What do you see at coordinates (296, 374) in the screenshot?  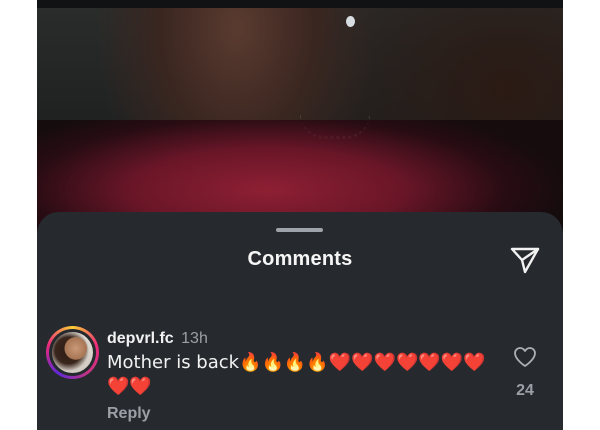 I see `comment-text: Mother is back🔥🔥🔥🔥❤️❤️❤️❤️❤️❤️❤️❤️❤️` at bounding box center [296, 374].